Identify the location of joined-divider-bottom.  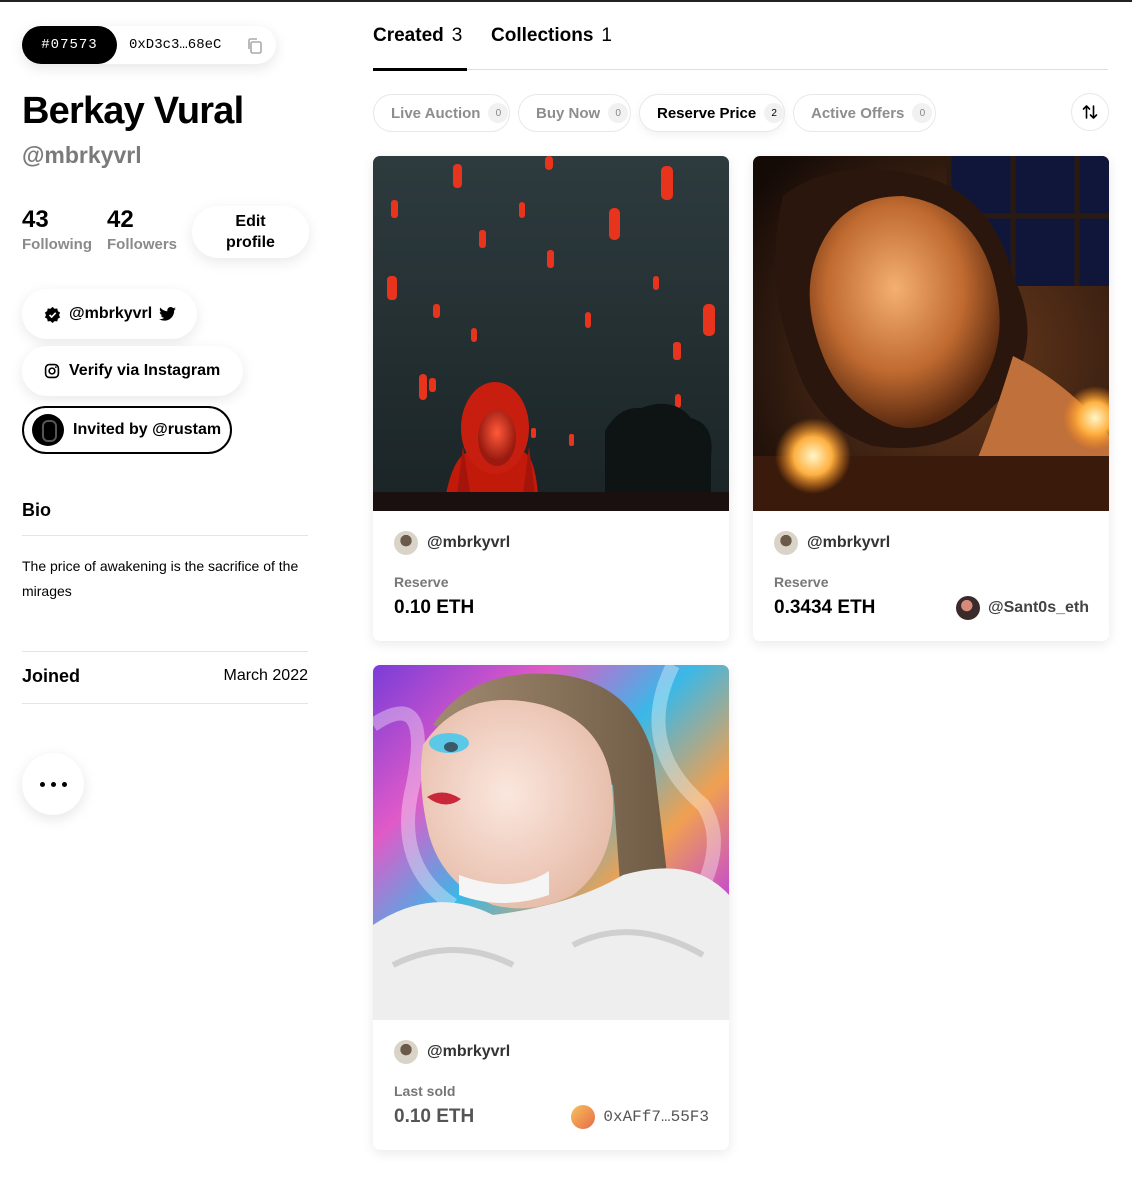
(165, 703).